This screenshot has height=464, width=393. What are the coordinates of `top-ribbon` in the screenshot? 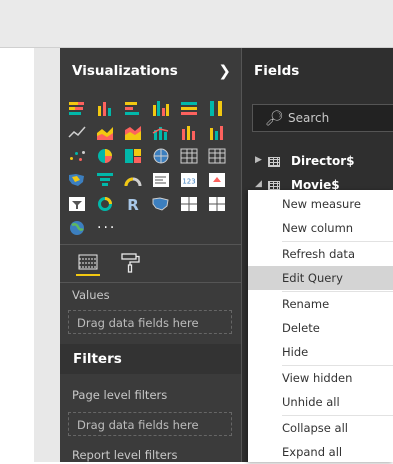 It's located at (196, 24).